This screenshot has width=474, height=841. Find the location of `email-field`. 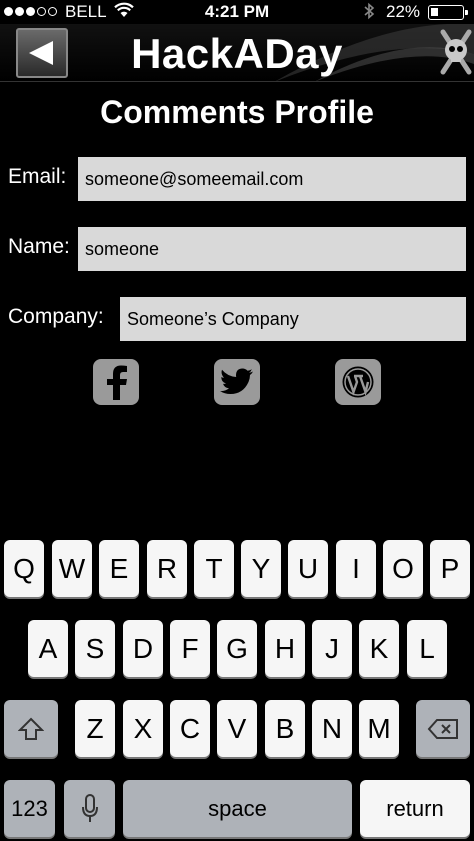

email-field is located at coordinates (272, 179).